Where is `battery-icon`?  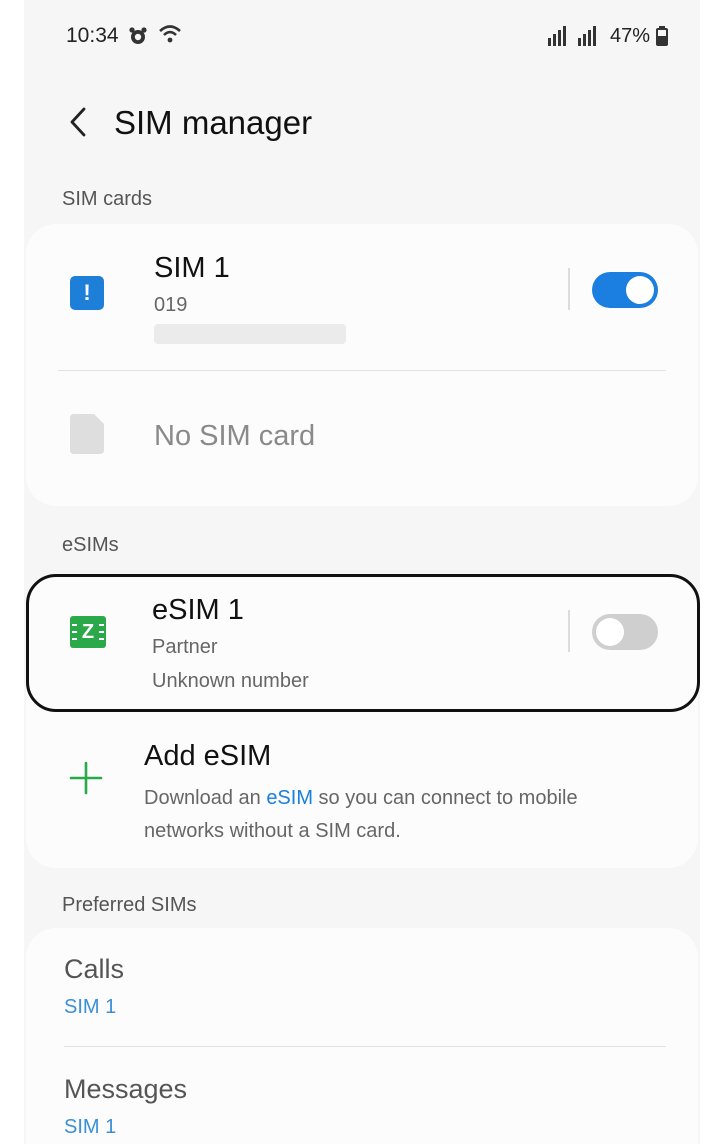
battery-icon is located at coordinates (662, 36).